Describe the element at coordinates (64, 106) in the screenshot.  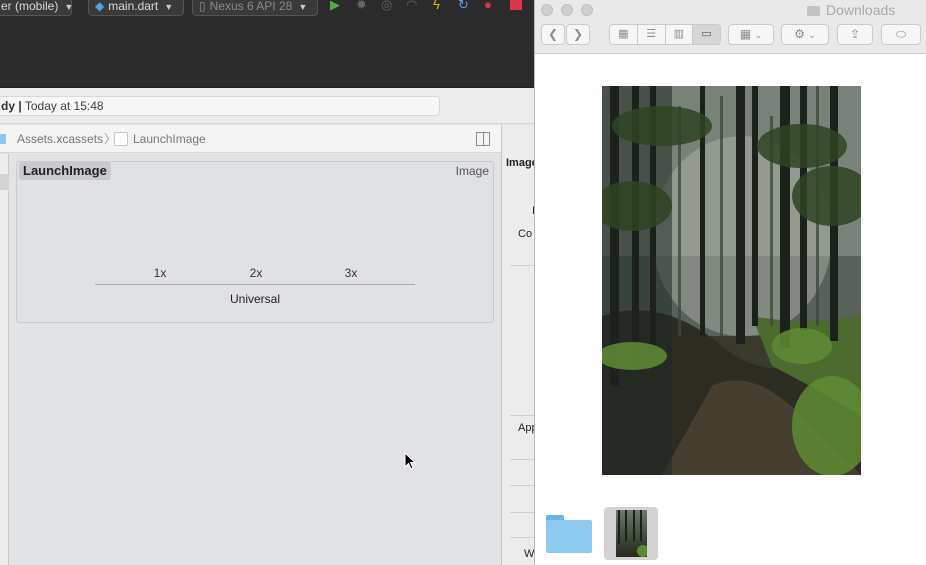
I see `status-time: Today at 15:48` at that location.